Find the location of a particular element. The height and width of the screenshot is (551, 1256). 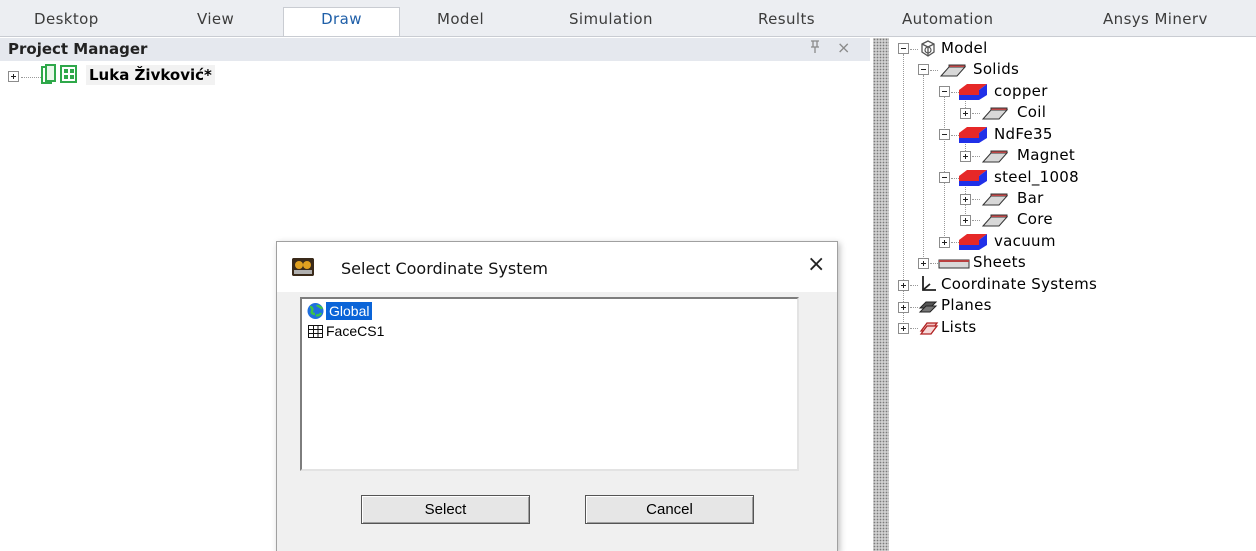

list-item-label: FaceCS1 is located at coordinates (355, 331).